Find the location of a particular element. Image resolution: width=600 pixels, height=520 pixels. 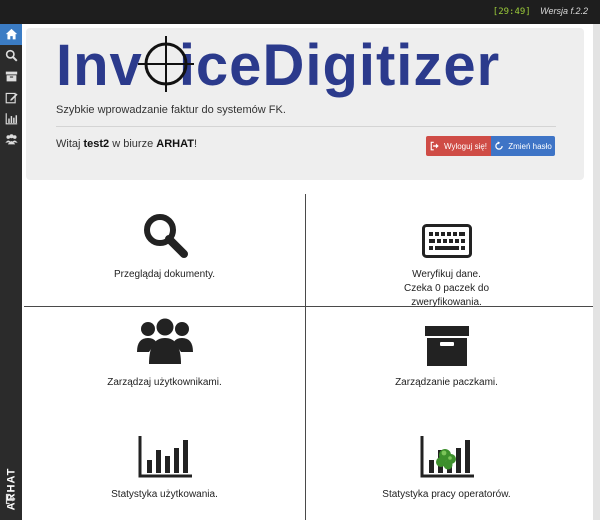

tile-manage-users: Zarządzaj użytkownikami. is located at coordinates (164, 352).